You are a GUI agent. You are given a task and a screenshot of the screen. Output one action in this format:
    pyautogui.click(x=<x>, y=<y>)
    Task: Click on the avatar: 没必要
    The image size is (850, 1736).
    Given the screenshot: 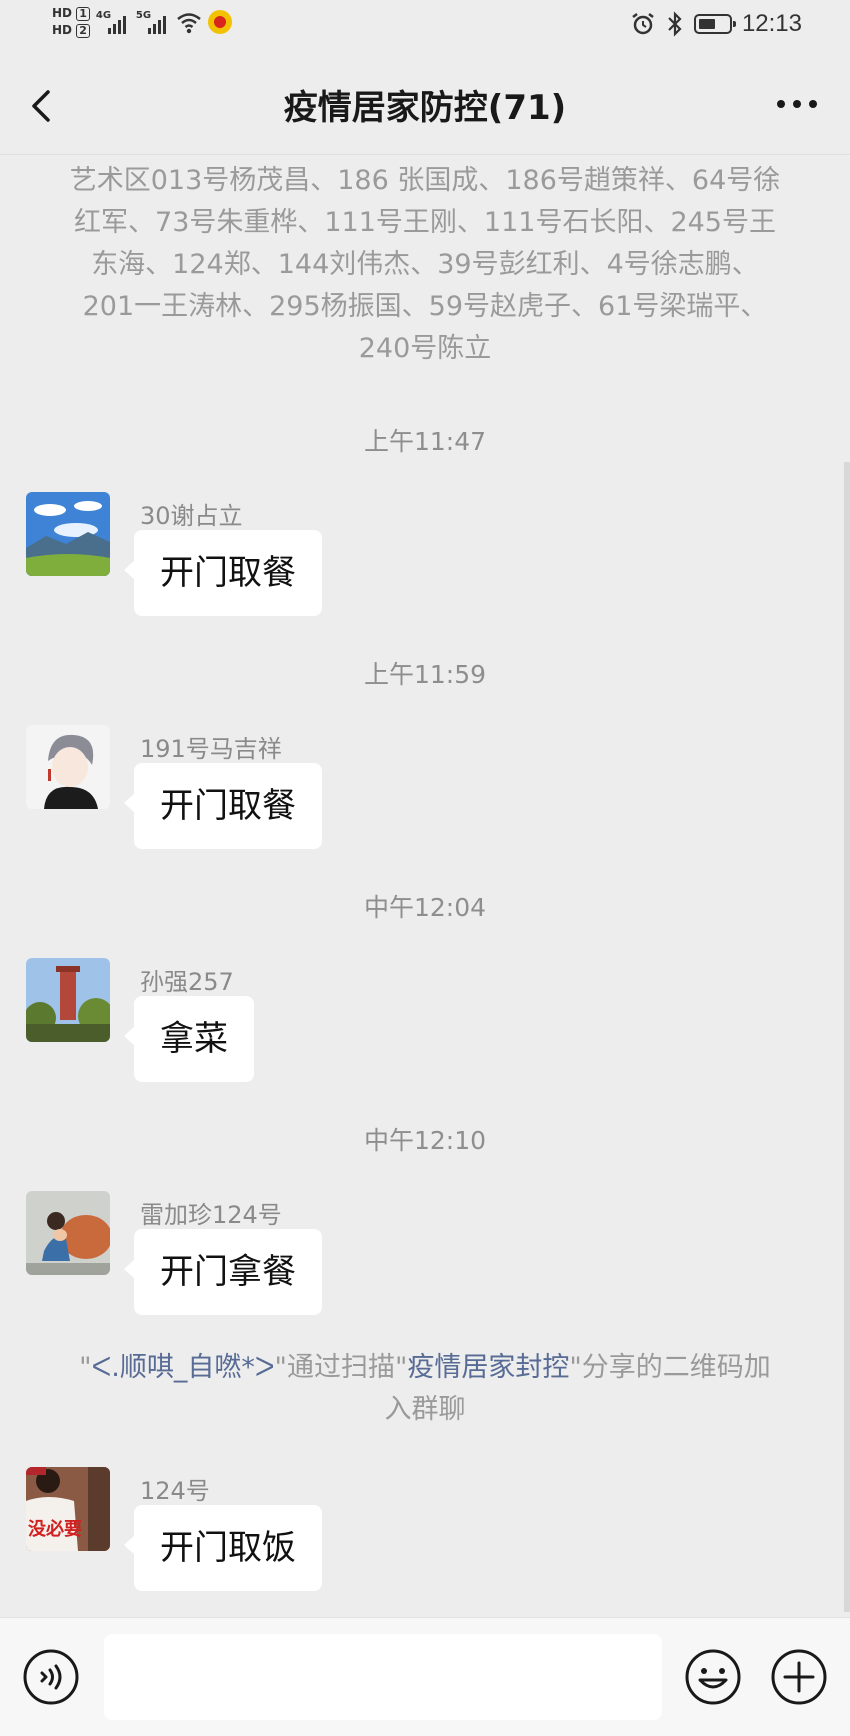 What is the action you would take?
    pyautogui.click(x=68, y=1509)
    